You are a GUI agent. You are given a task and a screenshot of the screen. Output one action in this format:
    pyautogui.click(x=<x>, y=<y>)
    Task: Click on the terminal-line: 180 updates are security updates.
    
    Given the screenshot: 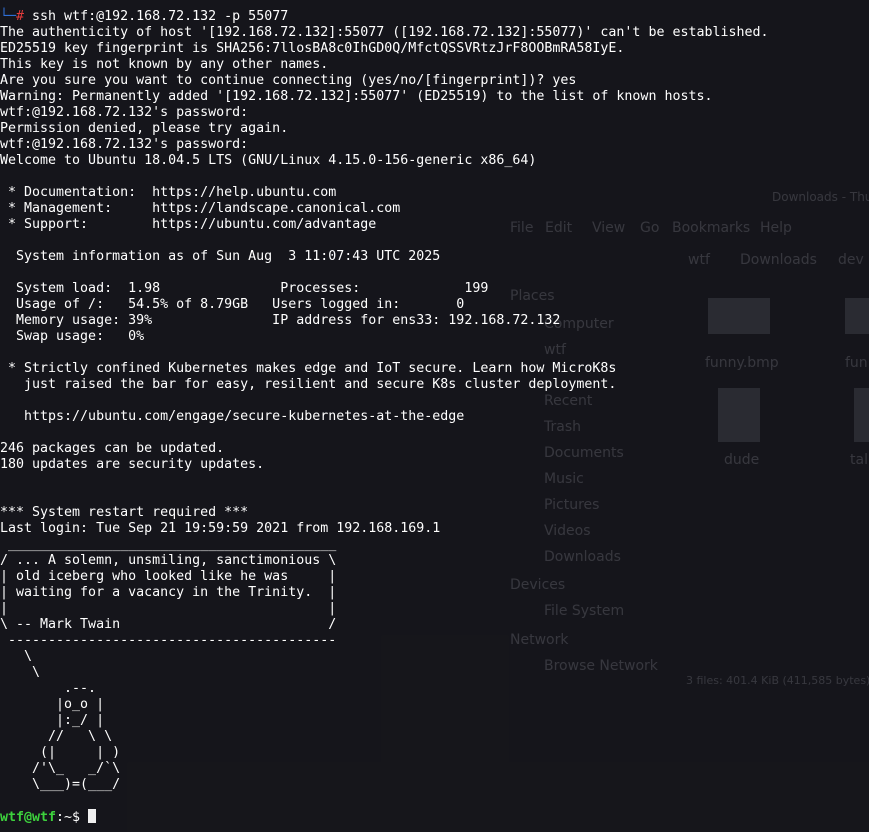 What is the action you would take?
    pyautogui.click(x=132, y=464)
    